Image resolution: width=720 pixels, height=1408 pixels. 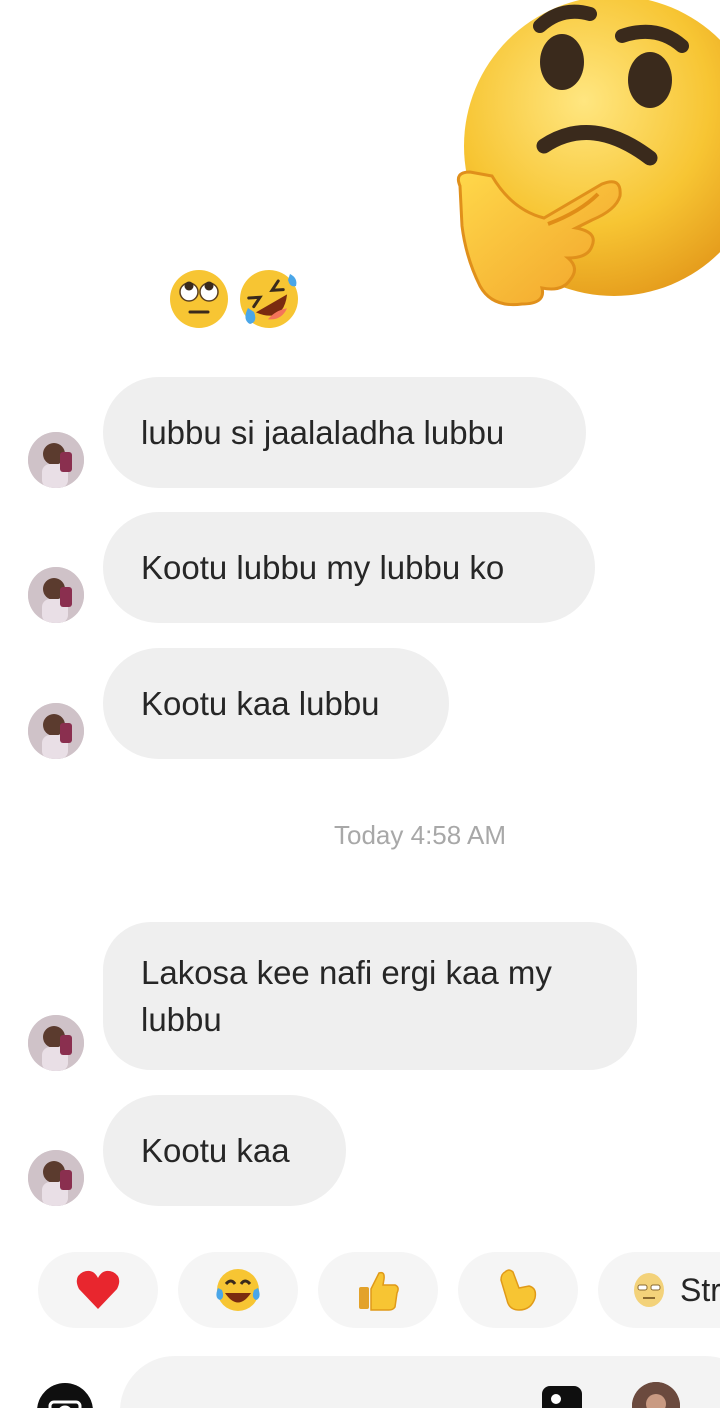 What do you see at coordinates (65, 1395) in the screenshot?
I see `camera-icon` at bounding box center [65, 1395].